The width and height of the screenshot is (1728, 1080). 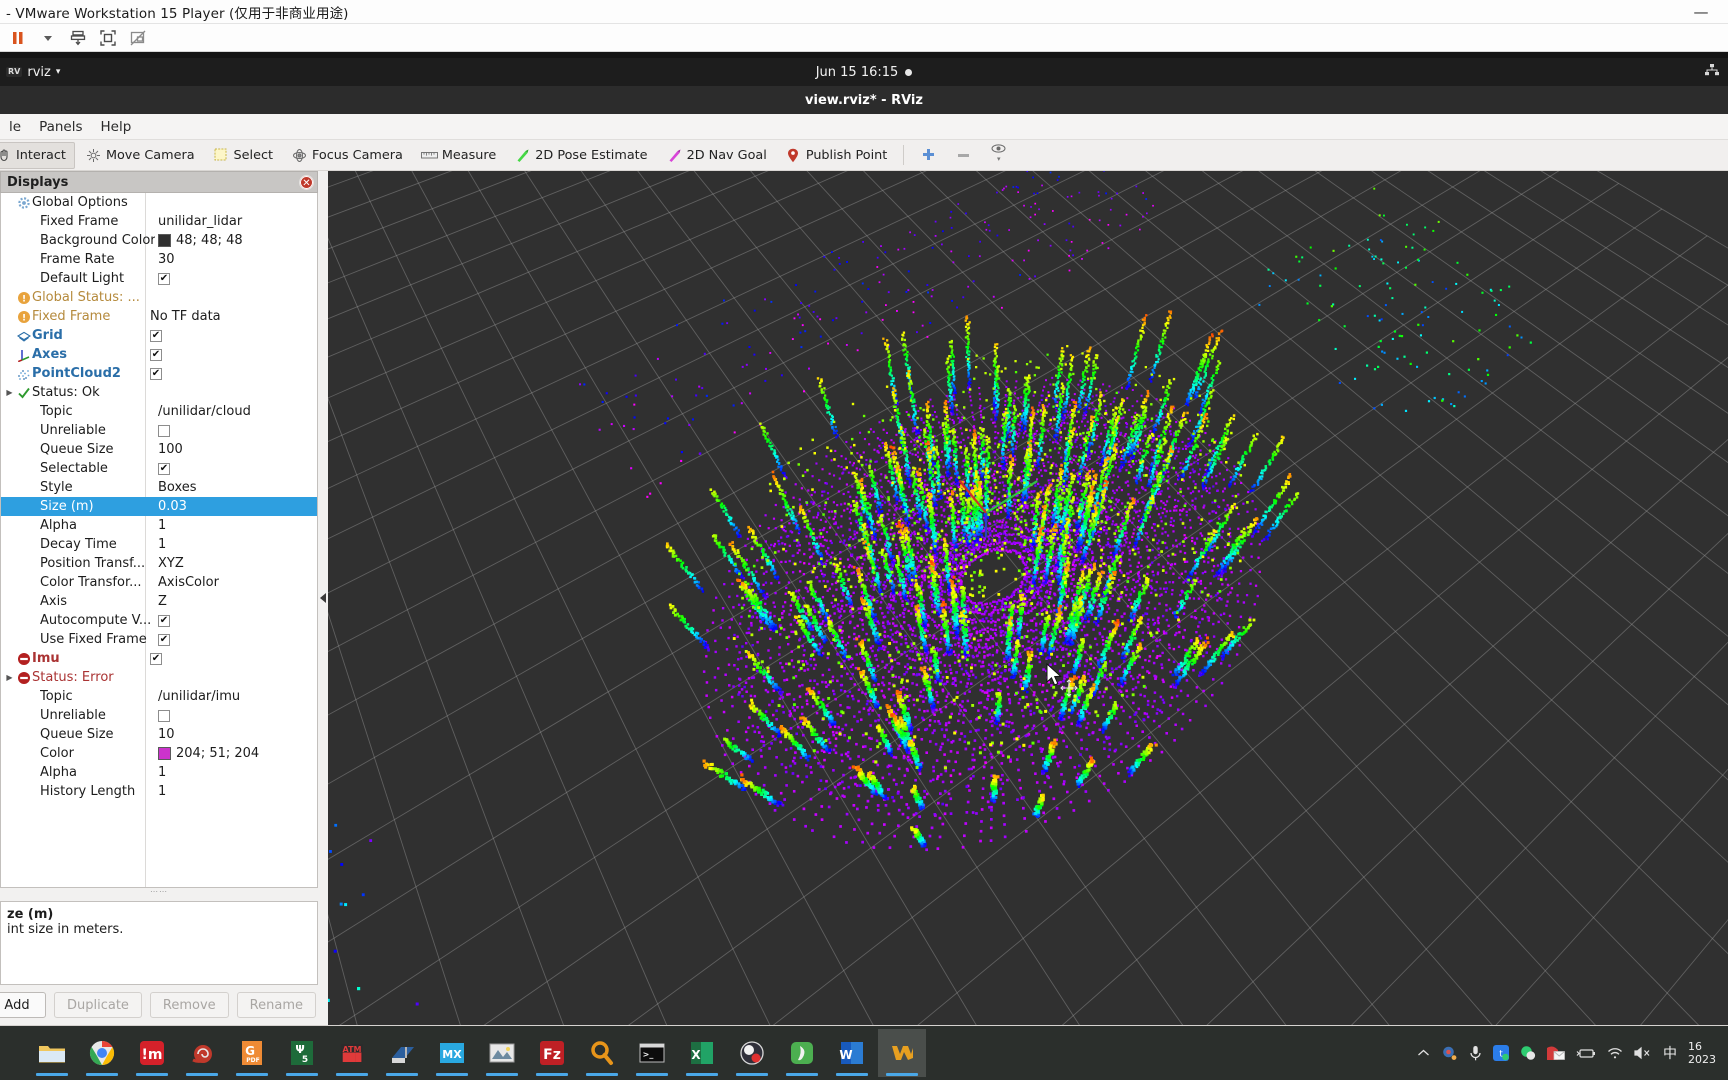 I want to click on display-property-row: Topic/unilidar/imu, so click(x=159, y=696).